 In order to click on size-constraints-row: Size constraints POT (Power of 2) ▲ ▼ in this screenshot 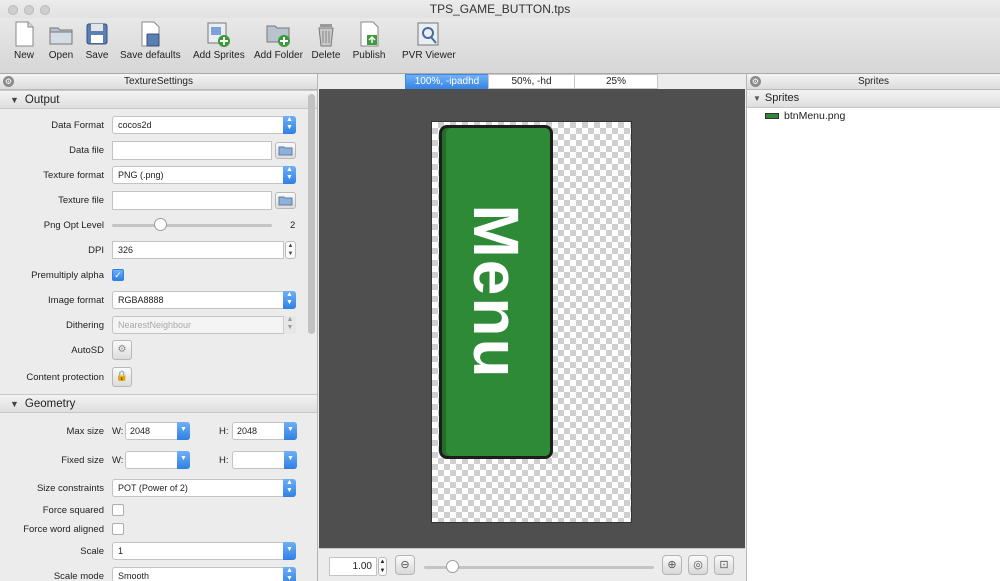, I will do `click(158, 488)`.